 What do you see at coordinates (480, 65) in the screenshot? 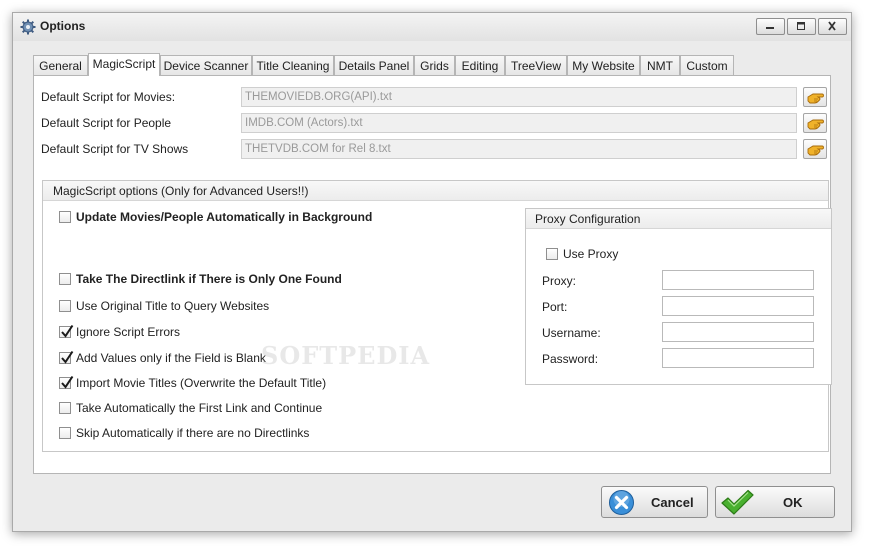
I see `tab-editing: Editing` at bounding box center [480, 65].